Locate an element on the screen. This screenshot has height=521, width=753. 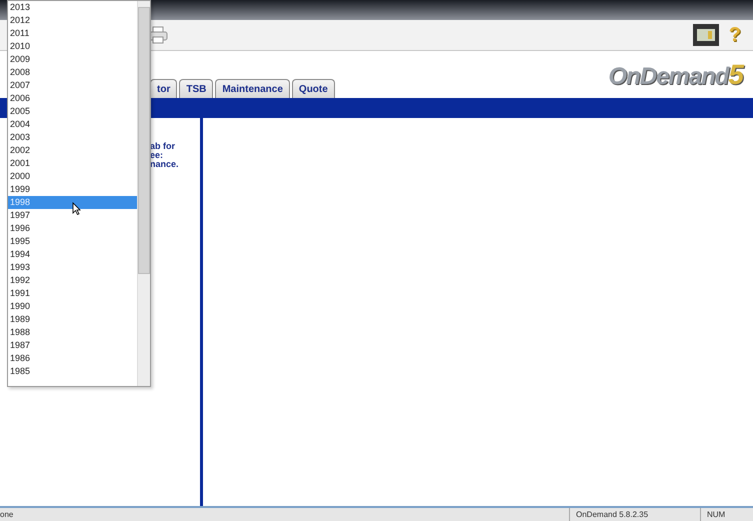
panel-text: nance. is located at coordinates (165, 164).